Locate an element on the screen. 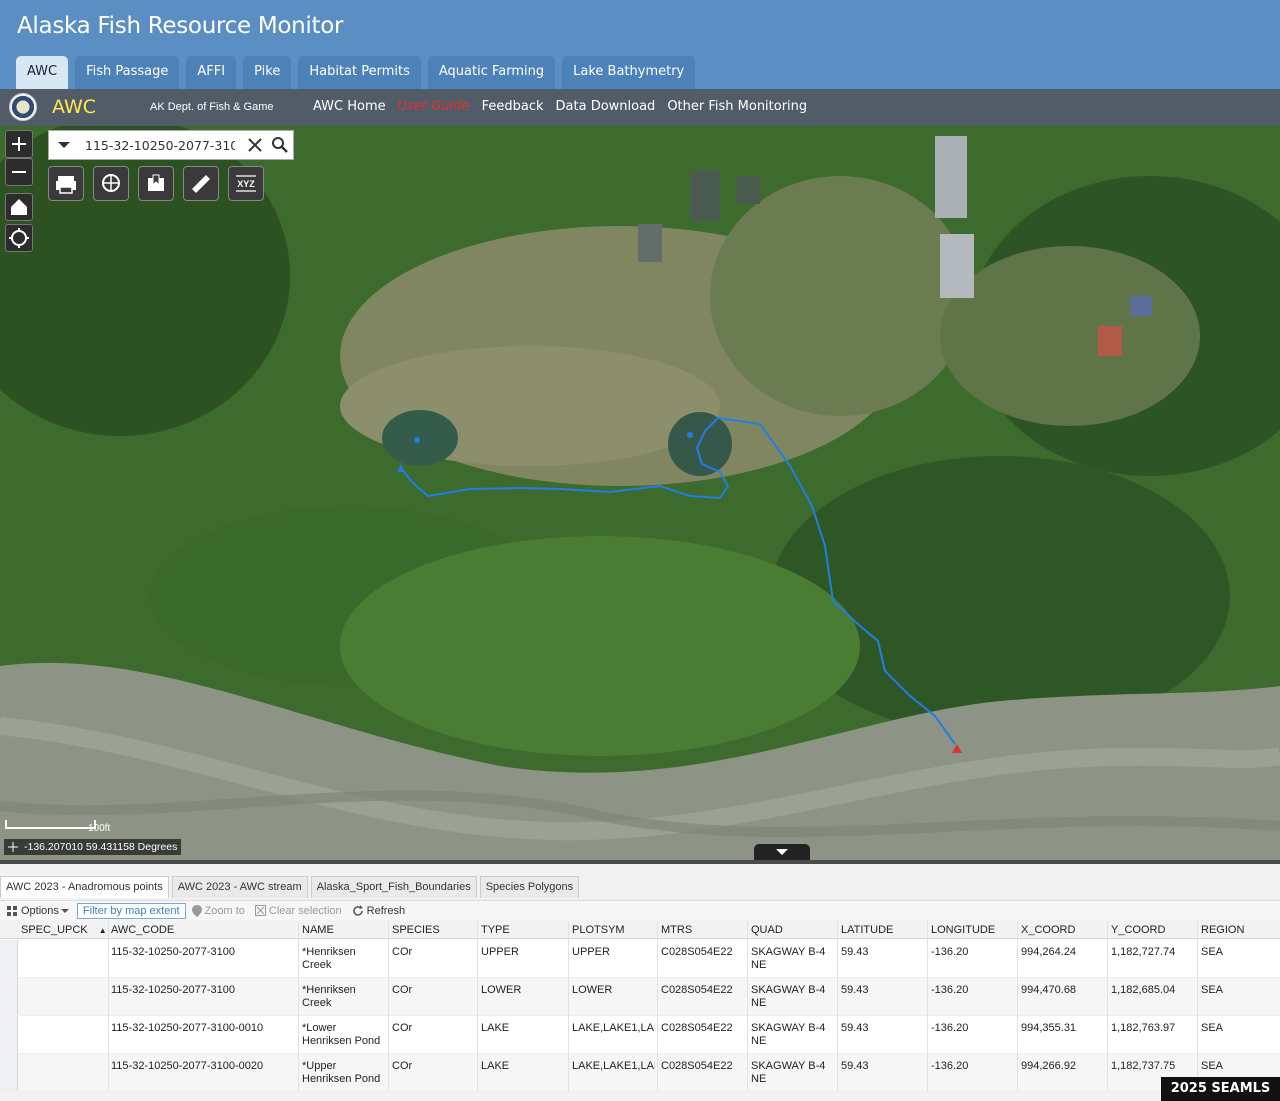  refresh-button: Refresh is located at coordinates (378, 910).